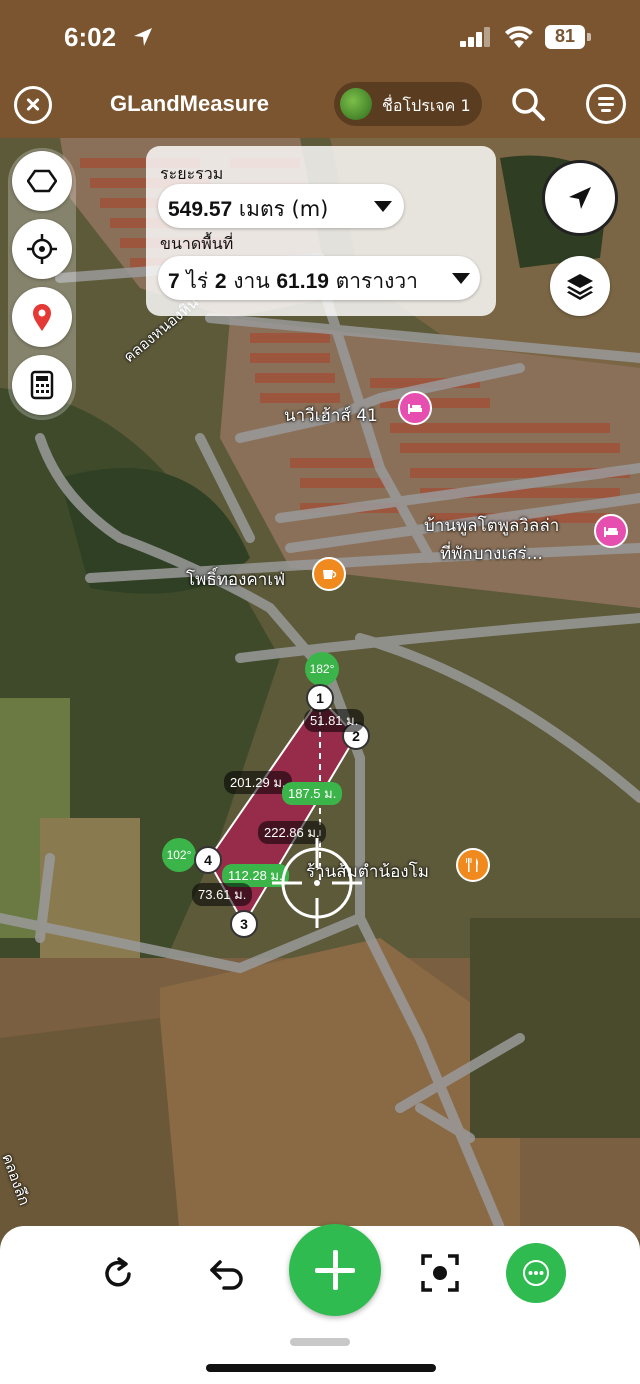  I want to click on status-time: 6:02, so click(90, 37).